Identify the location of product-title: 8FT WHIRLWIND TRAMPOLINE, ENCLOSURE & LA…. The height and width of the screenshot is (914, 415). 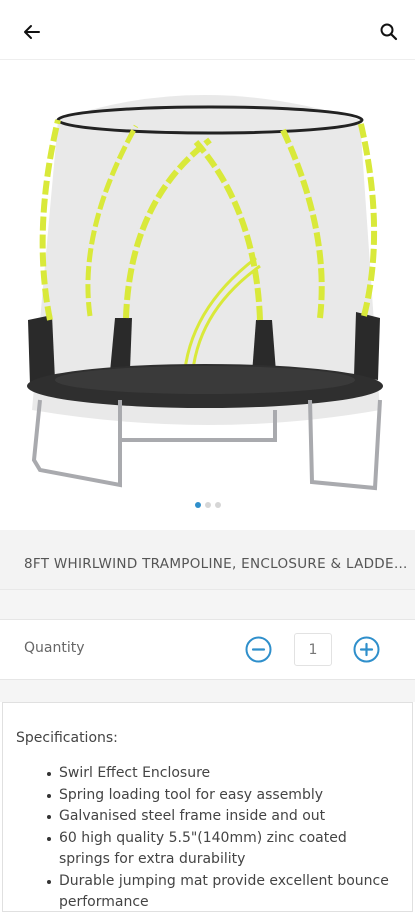
(219, 564).